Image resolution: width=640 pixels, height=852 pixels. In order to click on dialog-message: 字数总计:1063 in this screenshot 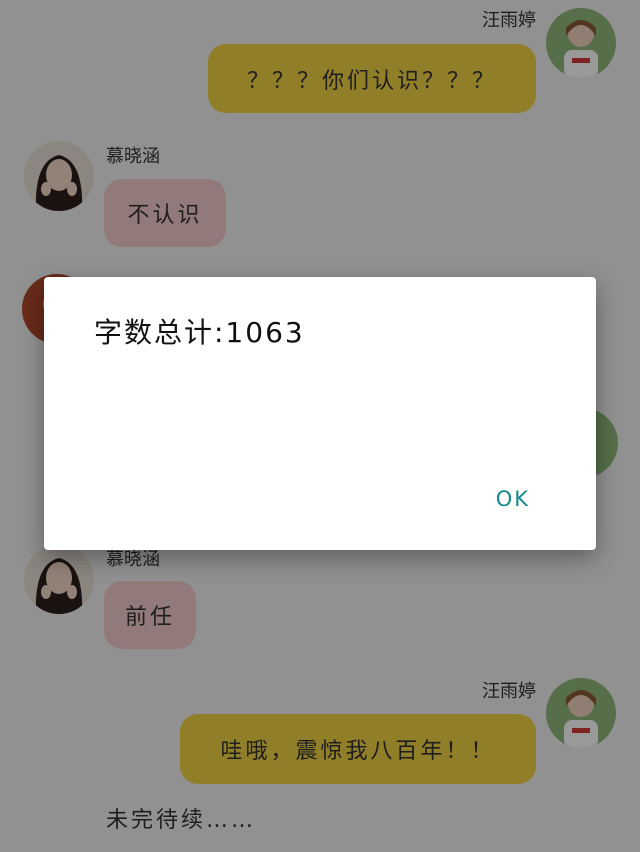, I will do `click(199, 332)`.